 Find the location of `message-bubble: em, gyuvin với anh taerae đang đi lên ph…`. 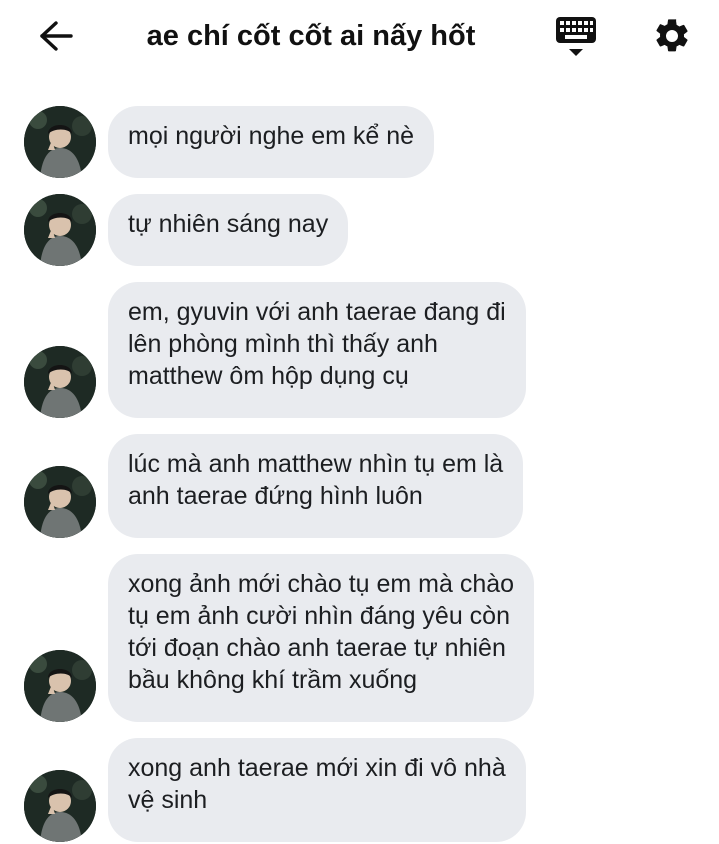

message-bubble: em, gyuvin với anh taerae đang đi lên ph… is located at coordinates (317, 350).